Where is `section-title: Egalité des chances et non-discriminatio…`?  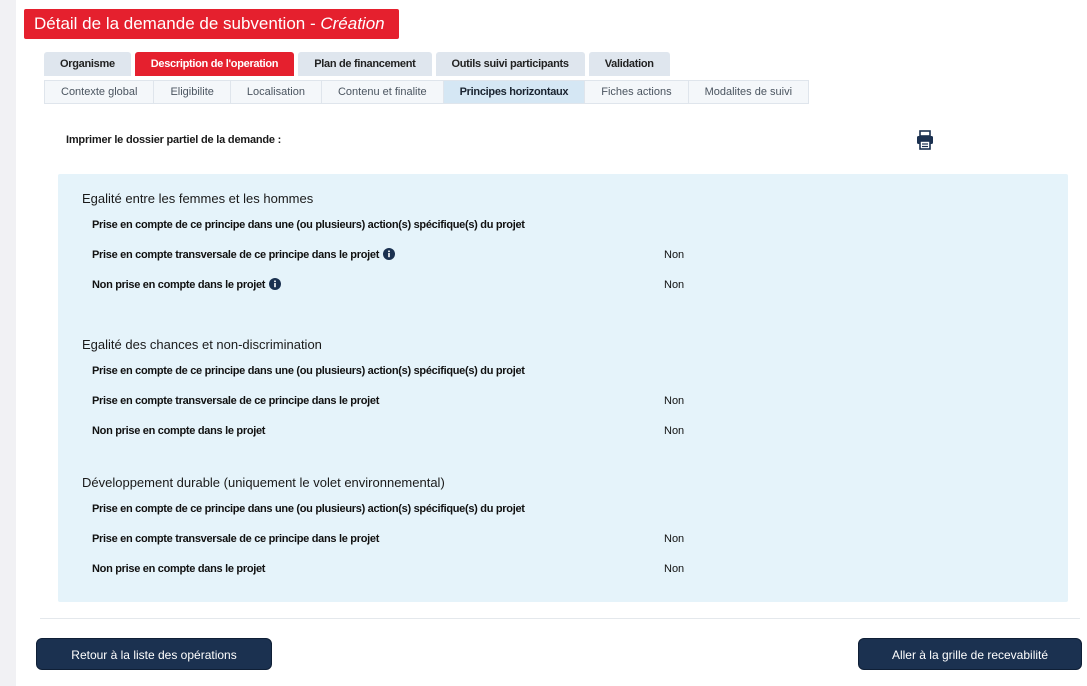
section-title: Egalité des chances et non-discriminatio… is located at coordinates (202, 344).